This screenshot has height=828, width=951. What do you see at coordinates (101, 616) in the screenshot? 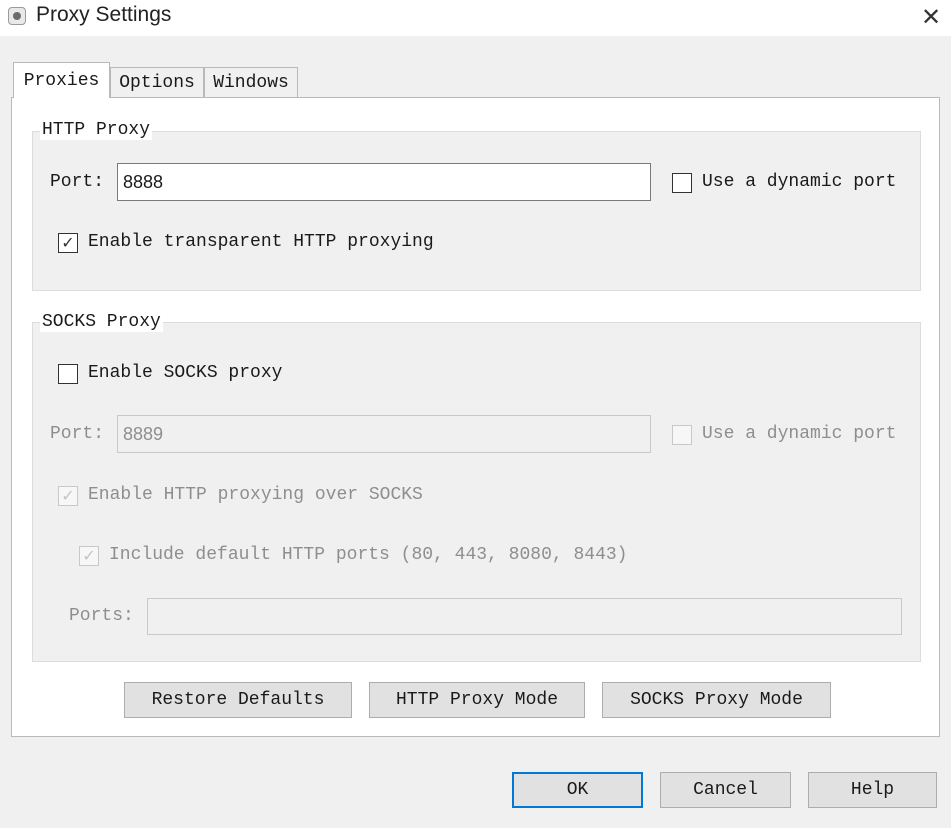
I see `ports-label: Ports:` at bounding box center [101, 616].